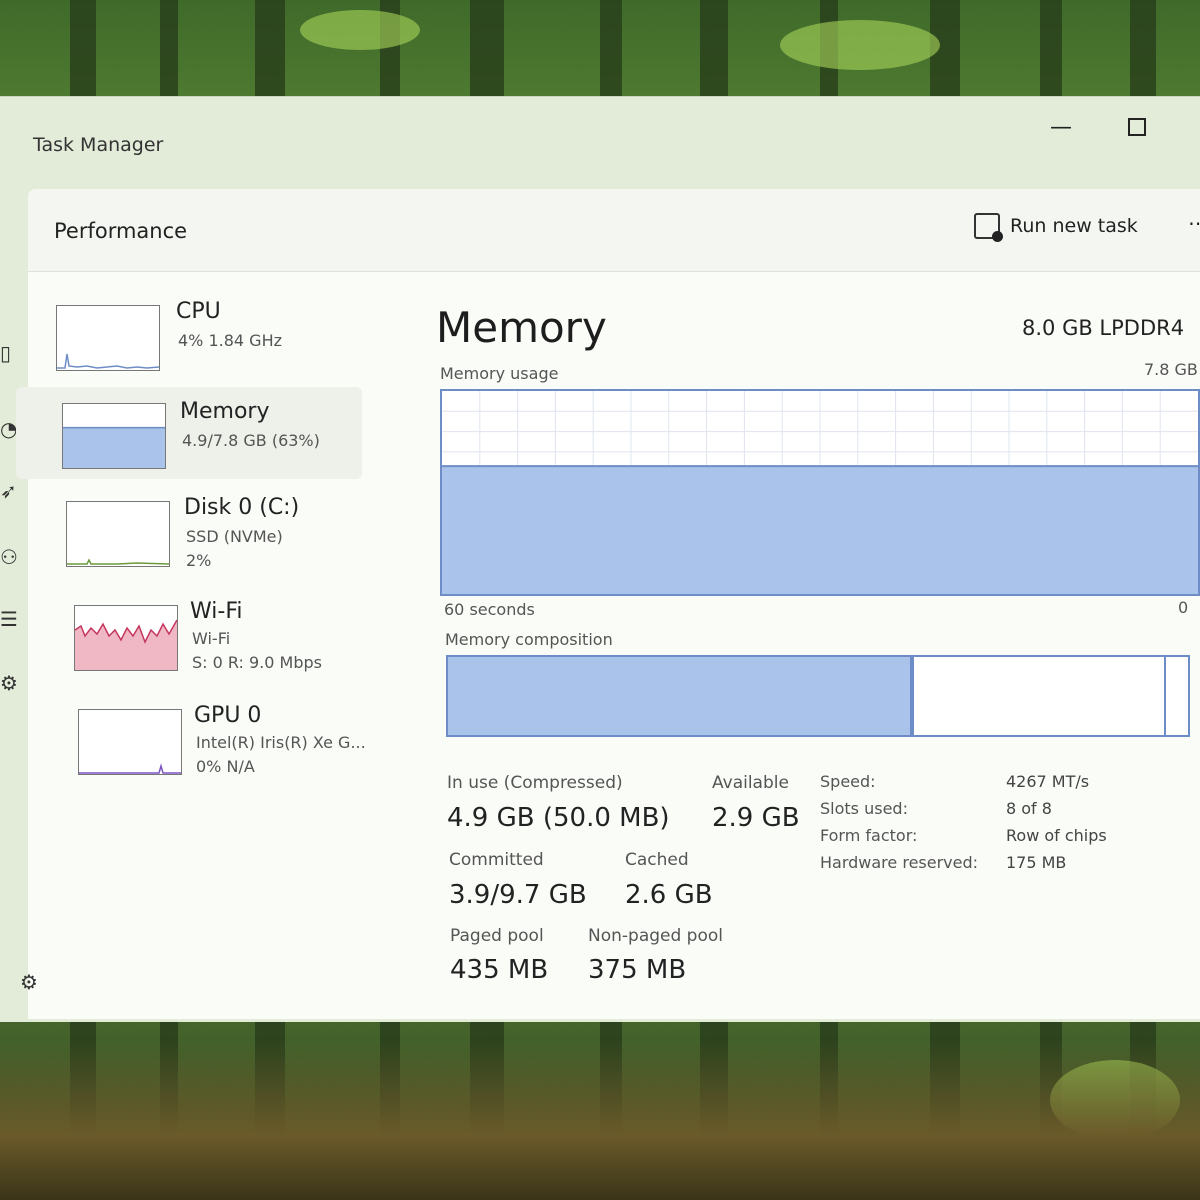 Image resolution: width=1200 pixels, height=1200 pixels. What do you see at coordinates (189, 639) in the screenshot?
I see `sidebar-item-wifi: Wi-Fi Wi-Fi S: 0 R: 9.0 Mbps` at bounding box center [189, 639].